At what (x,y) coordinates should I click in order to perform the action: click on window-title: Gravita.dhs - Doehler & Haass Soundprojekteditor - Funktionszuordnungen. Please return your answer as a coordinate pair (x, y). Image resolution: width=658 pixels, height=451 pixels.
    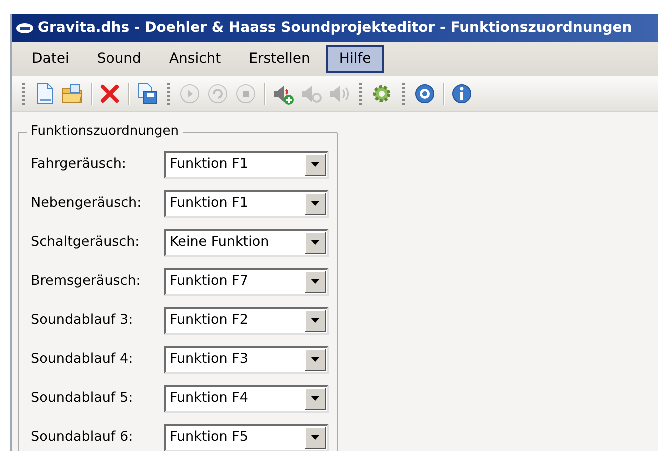
    Looking at the image, I should click on (335, 28).